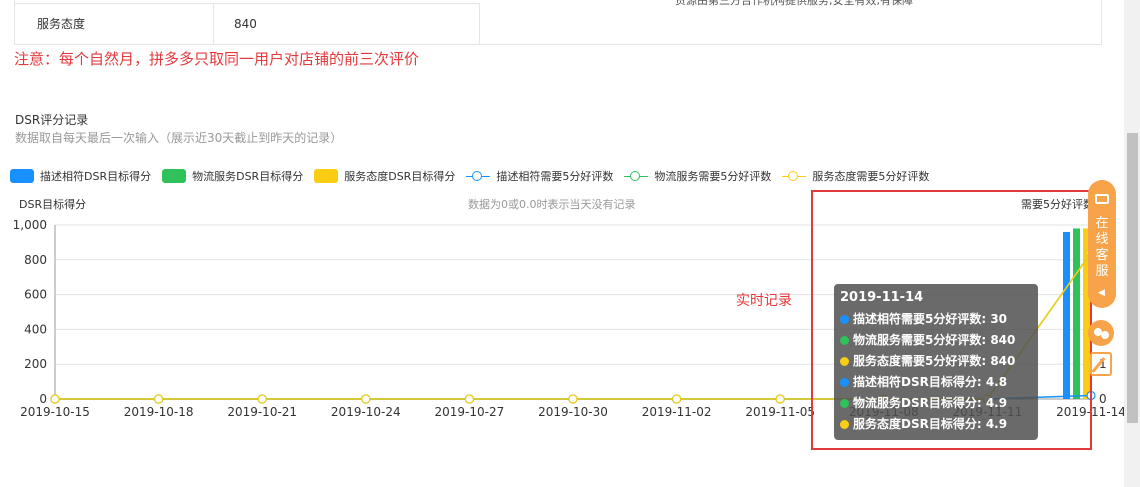  I want to click on tooltip-row-text: 服务态度DSR目标得分: 4.9, so click(930, 424).